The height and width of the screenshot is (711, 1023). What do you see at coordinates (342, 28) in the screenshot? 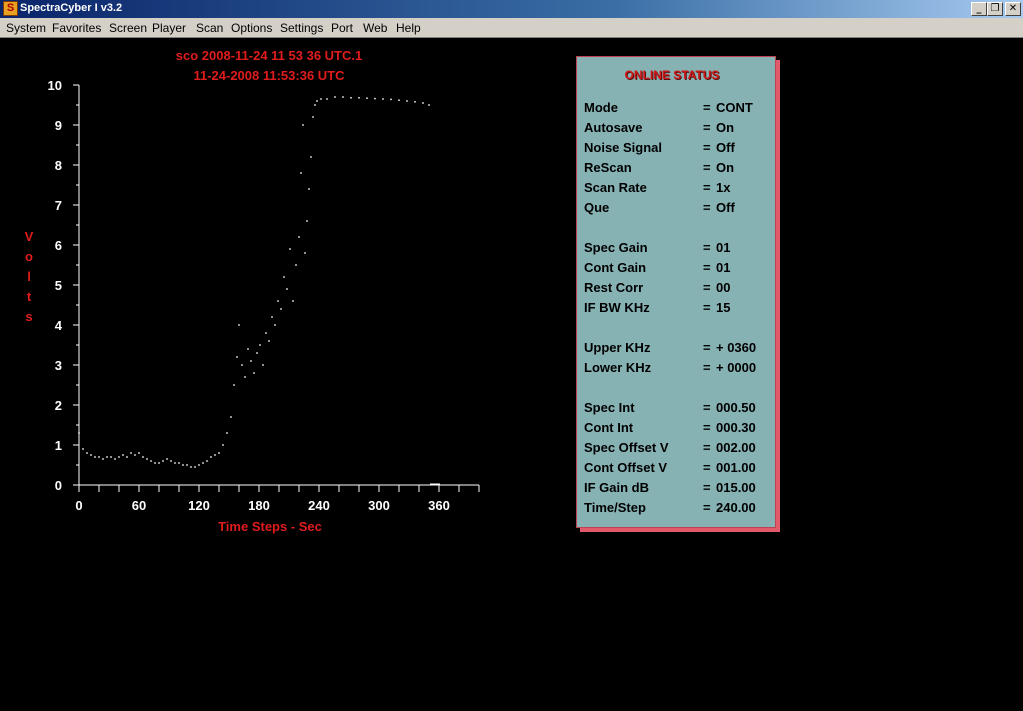
I see `menu-port: Port` at bounding box center [342, 28].